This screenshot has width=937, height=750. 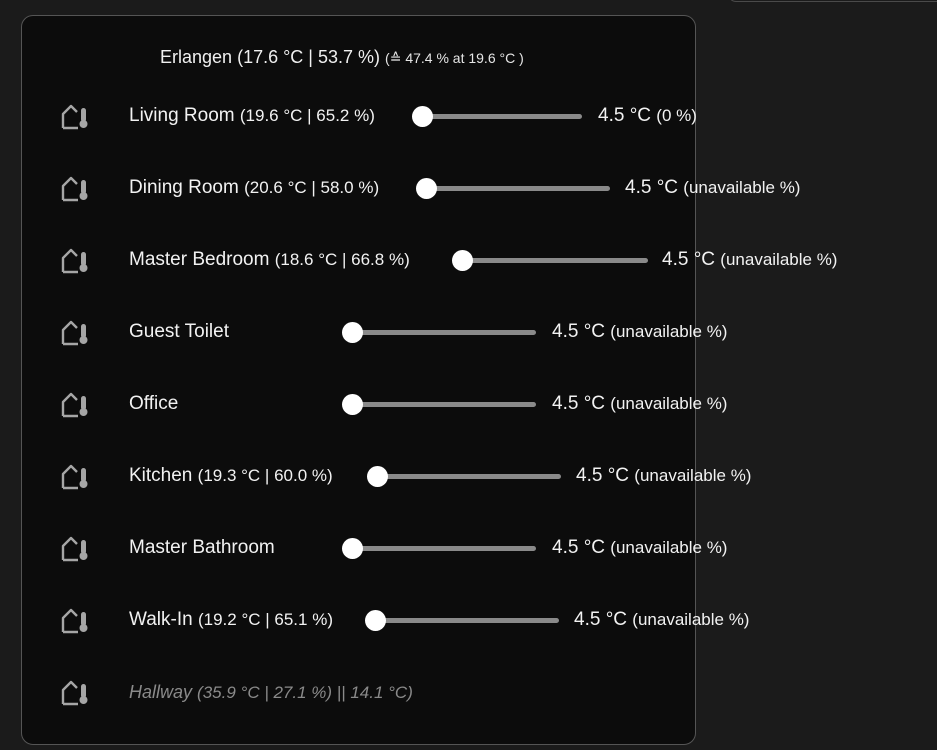 What do you see at coordinates (254, 188) in the screenshot?
I see `room-name: Dining Room (20.6 °C | 58.0 %)` at bounding box center [254, 188].